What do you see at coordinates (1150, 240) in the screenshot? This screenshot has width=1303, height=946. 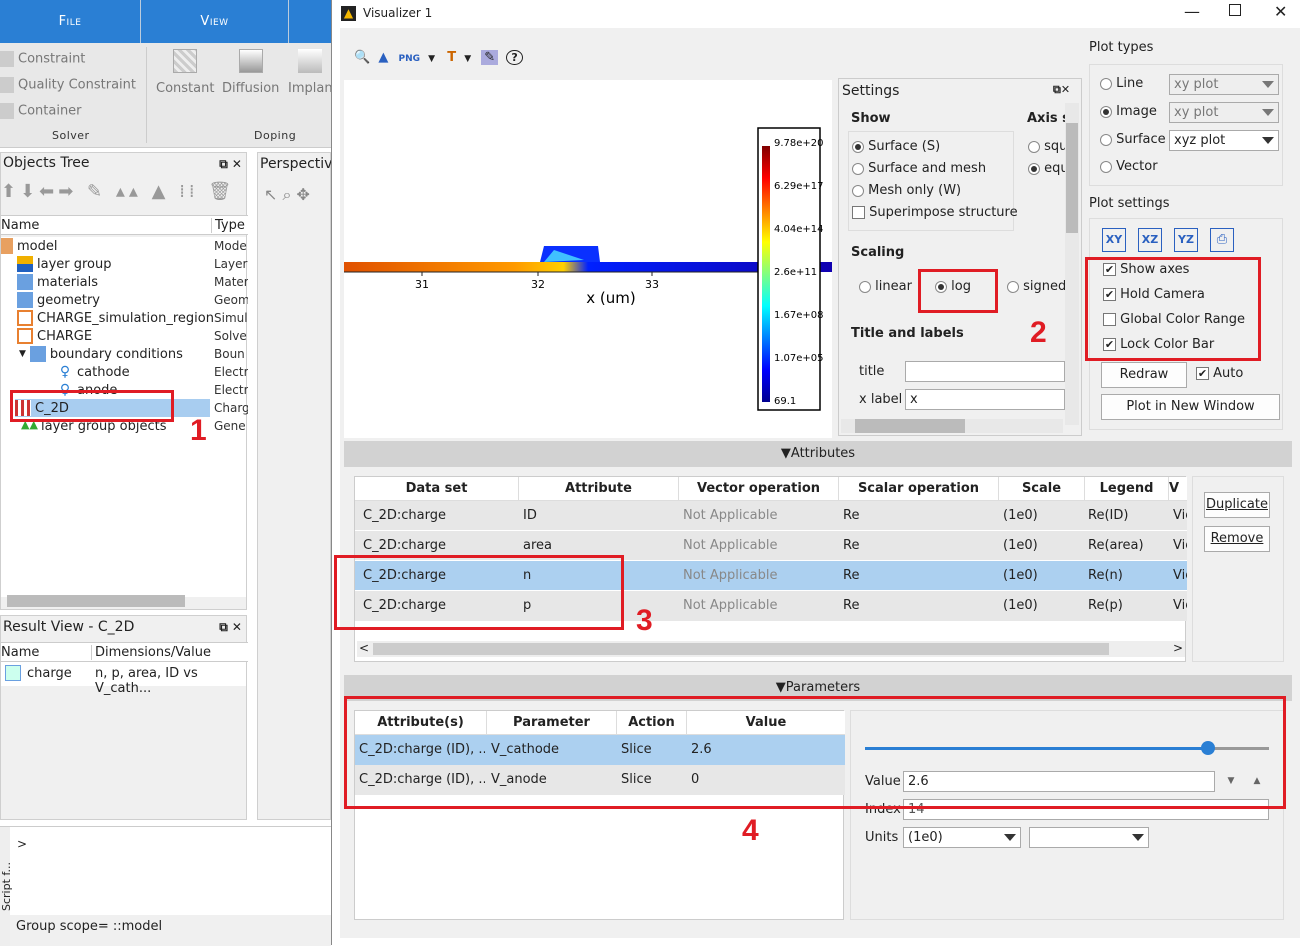 I see `view-xz-button: XZ` at bounding box center [1150, 240].